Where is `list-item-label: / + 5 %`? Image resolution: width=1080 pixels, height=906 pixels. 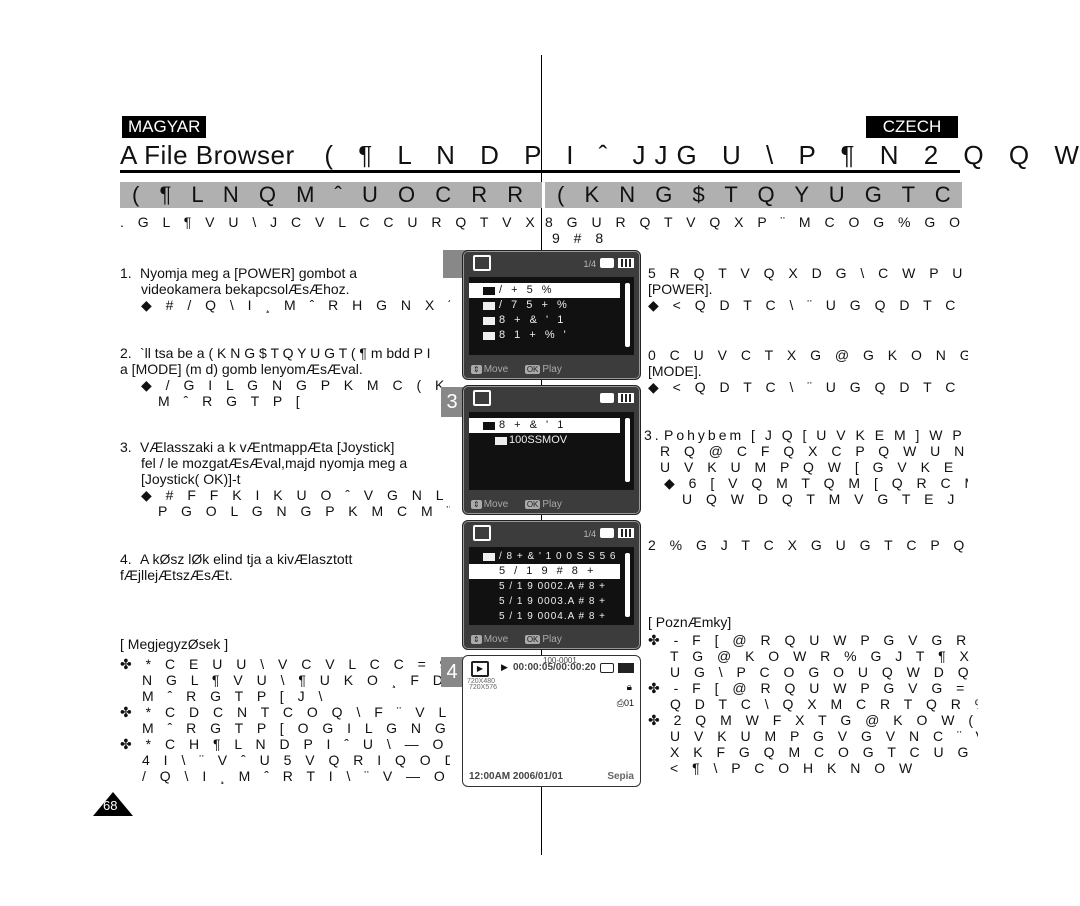 list-item-label: / + 5 % is located at coordinates (527, 290).